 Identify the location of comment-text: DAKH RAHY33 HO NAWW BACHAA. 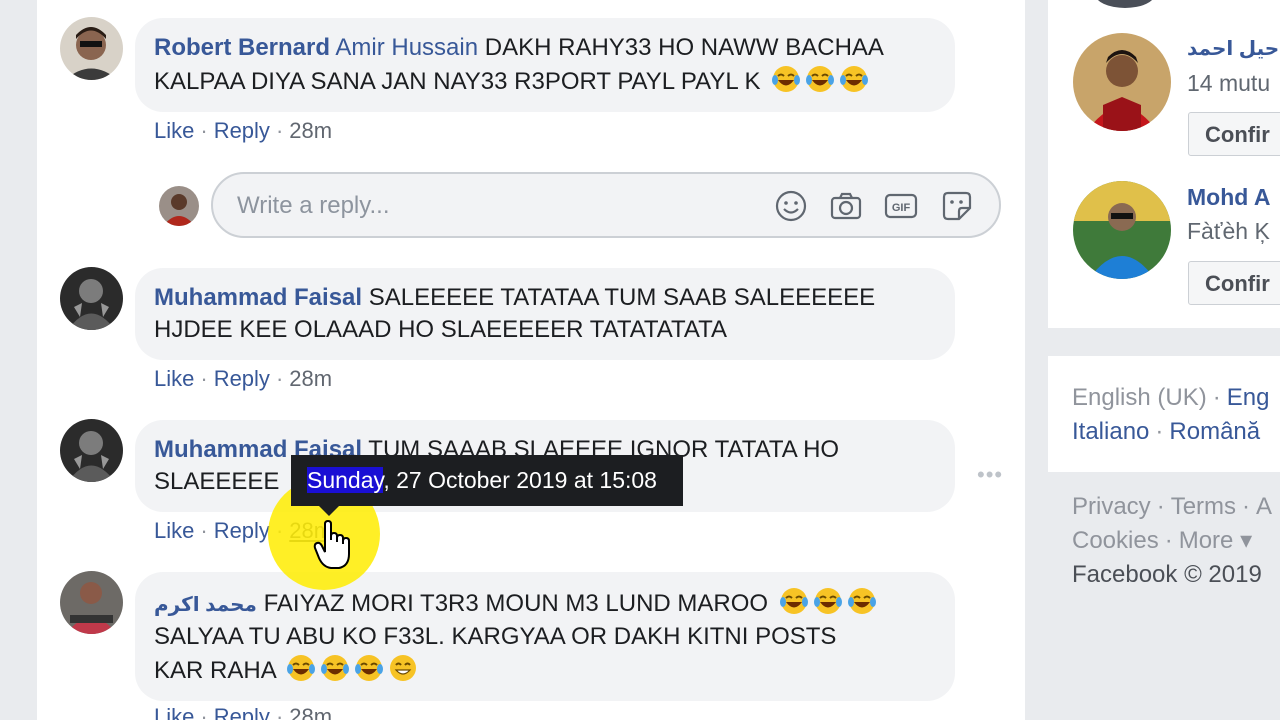
(684, 47).